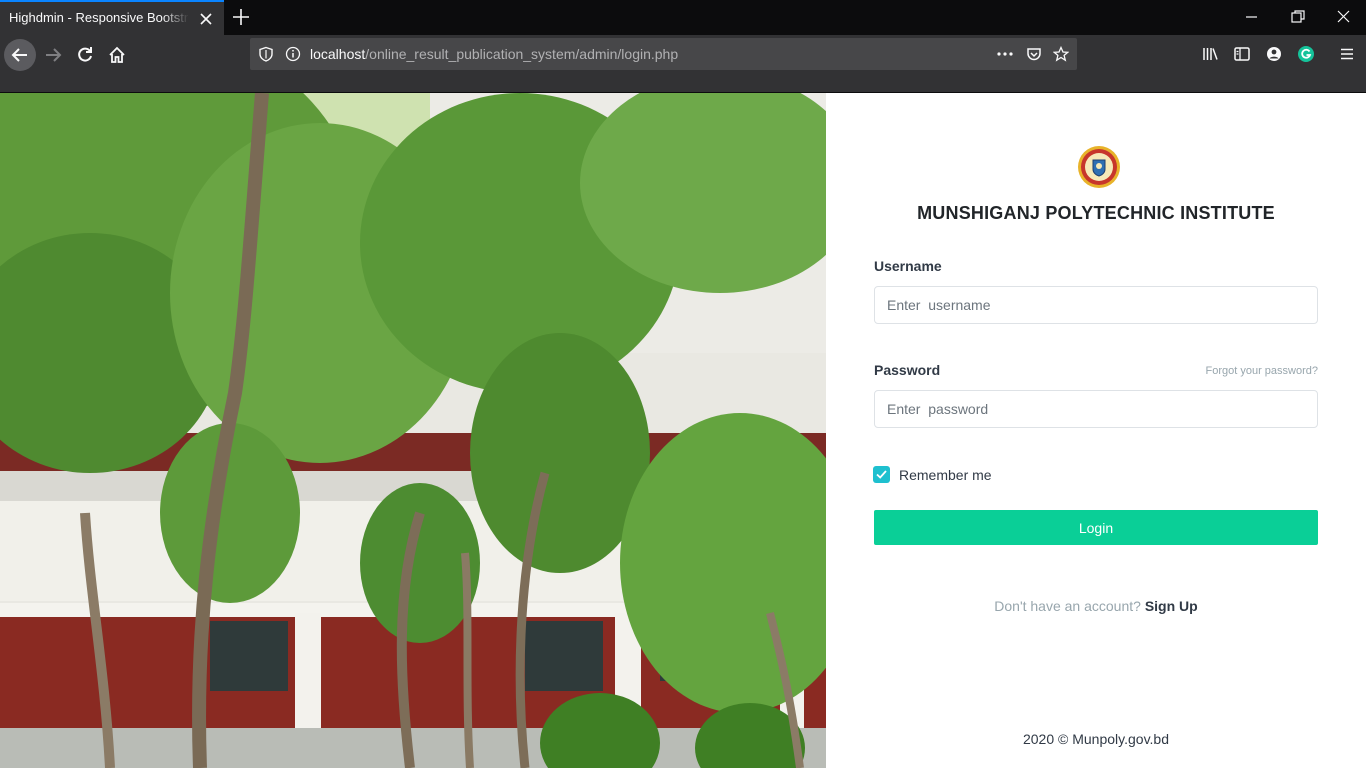 This screenshot has height=768, width=1366. Describe the element at coordinates (1096, 213) in the screenshot. I see `institute-name: MUNSHIGANJ POLYTECHNIC INSTITUTE` at that location.